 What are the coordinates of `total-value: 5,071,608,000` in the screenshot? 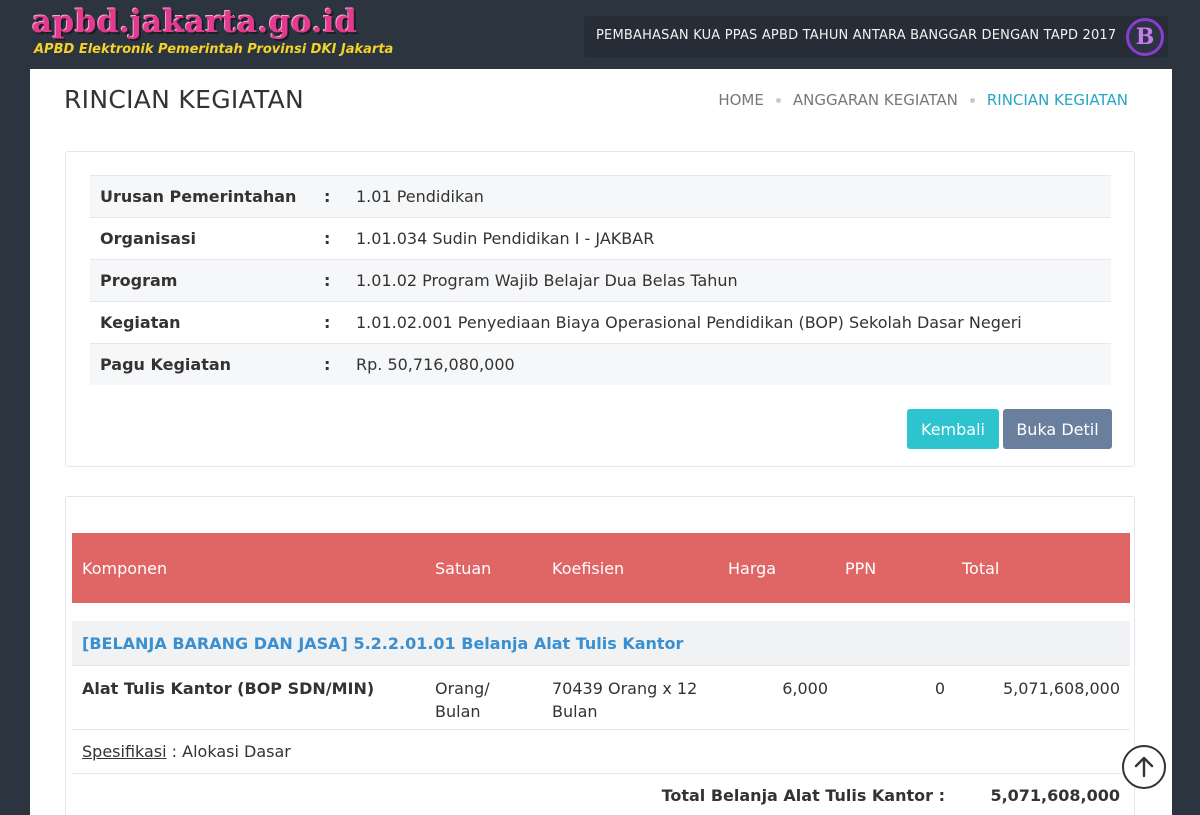 It's located at (1055, 795).